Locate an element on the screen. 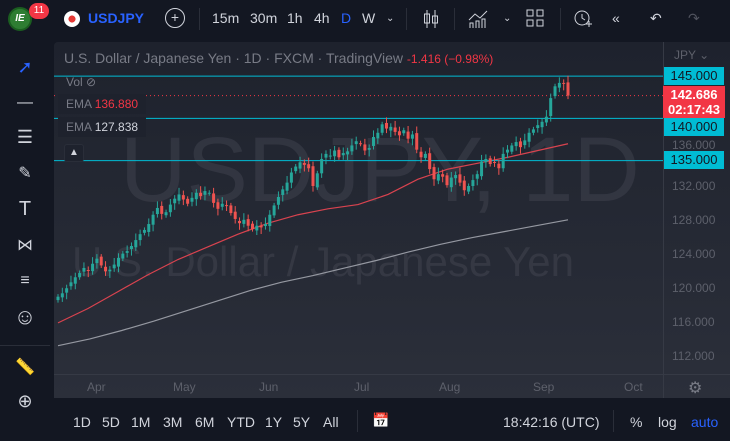 The width and height of the screenshot is (730, 441). level-tag-140: 140.000 is located at coordinates (694, 127).